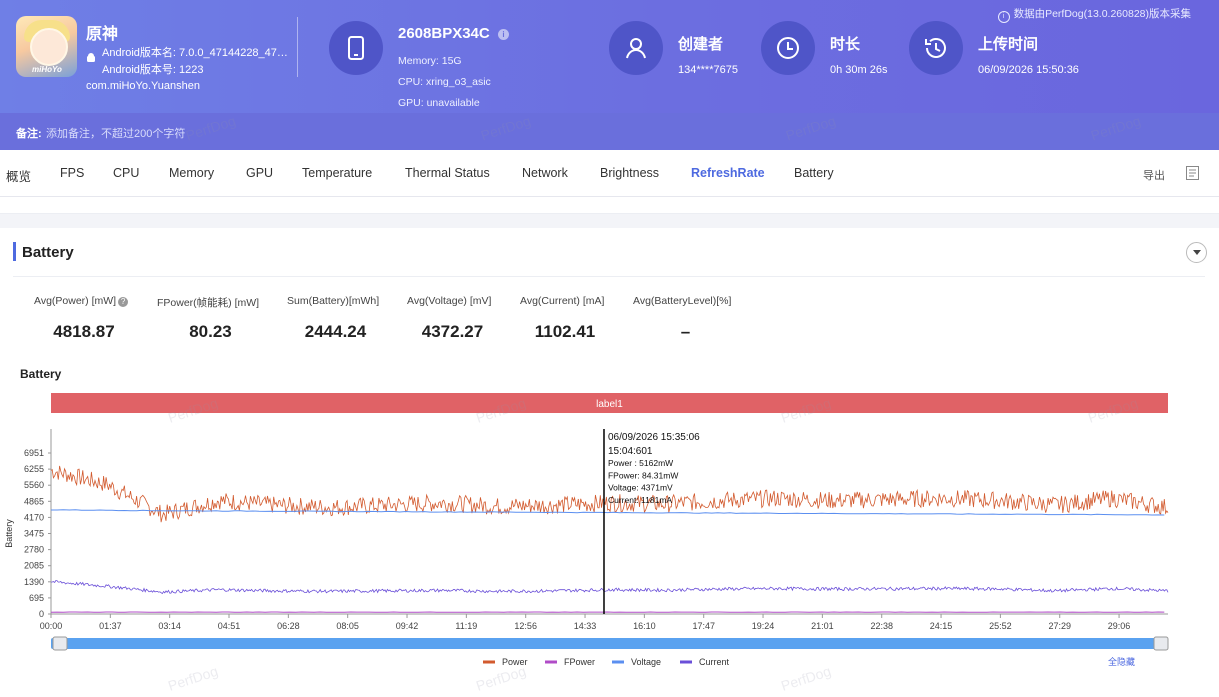 Image resolution: width=1219 pixels, height=697 pixels. What do you see at coordinates (430, 61) in the screenshot?
I see `device-memory: Memory: 15G` at bounding box center [430, 61].